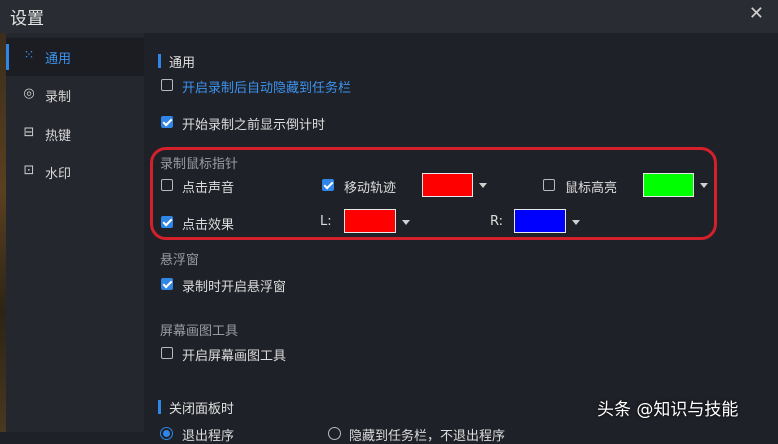 This screenshot has width=778, height=444. I want to click on watermark-text: 头条 @知识与技能, so click(668, 410).